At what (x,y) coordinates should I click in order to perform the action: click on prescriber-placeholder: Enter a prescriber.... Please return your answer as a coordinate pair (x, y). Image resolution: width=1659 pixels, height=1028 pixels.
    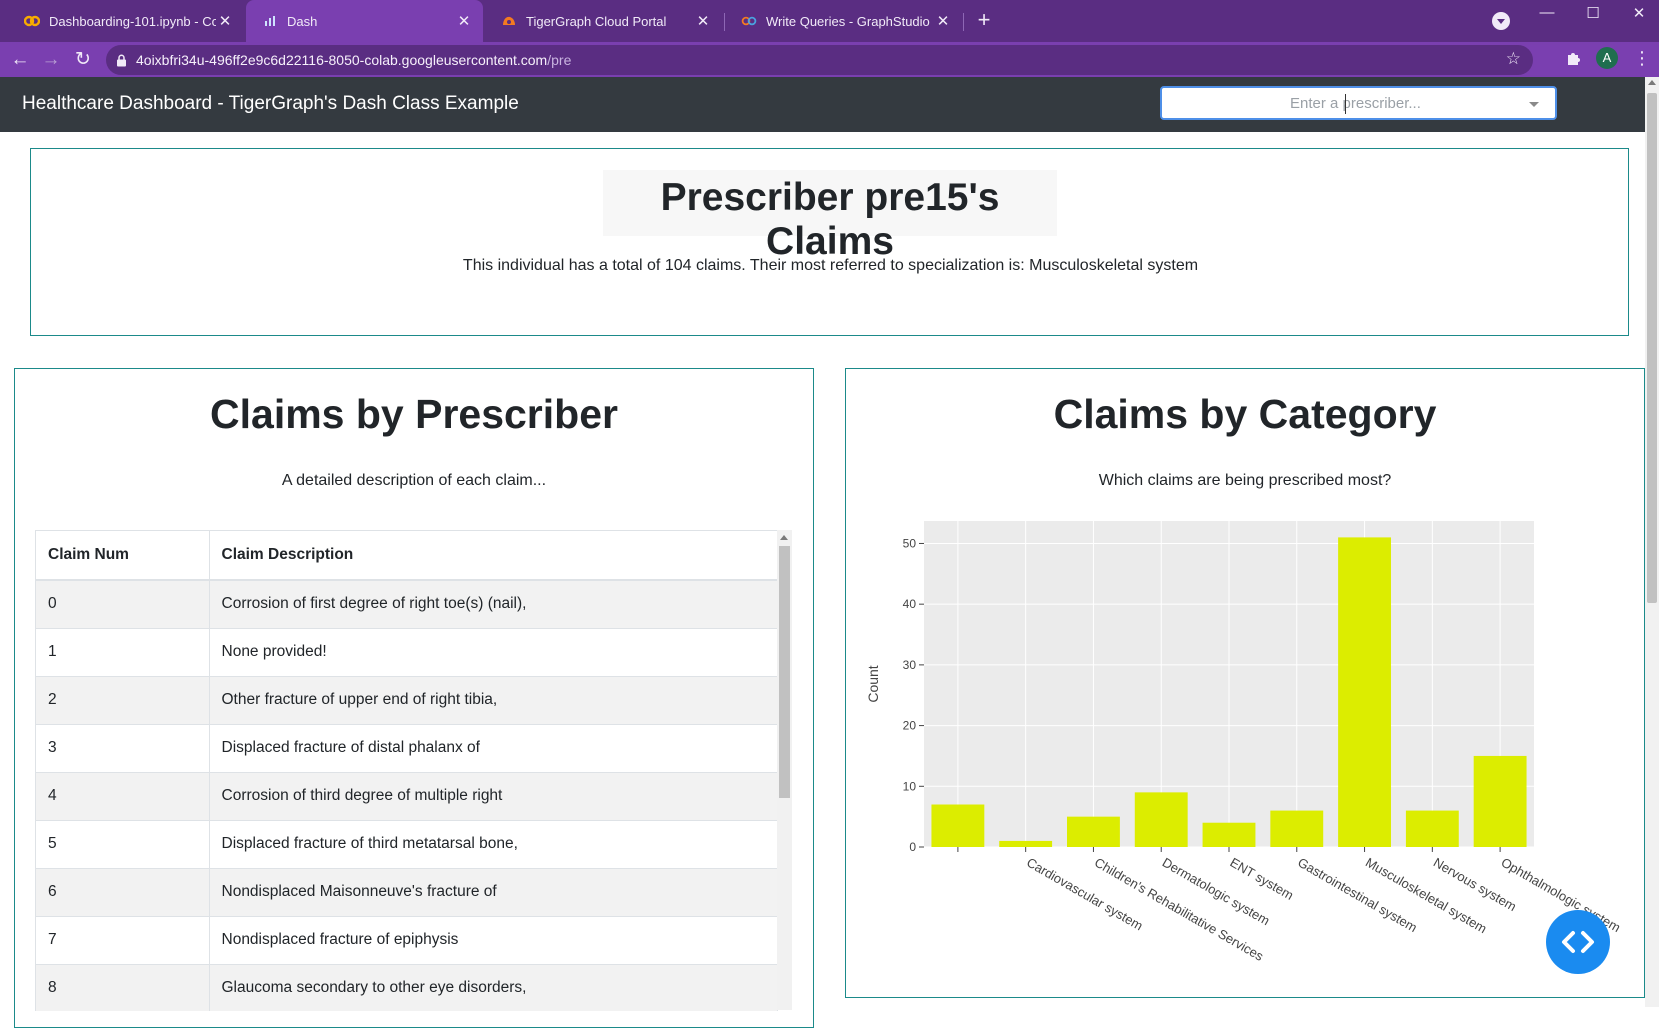
    Looking at the image, I should click on (1355, 103).